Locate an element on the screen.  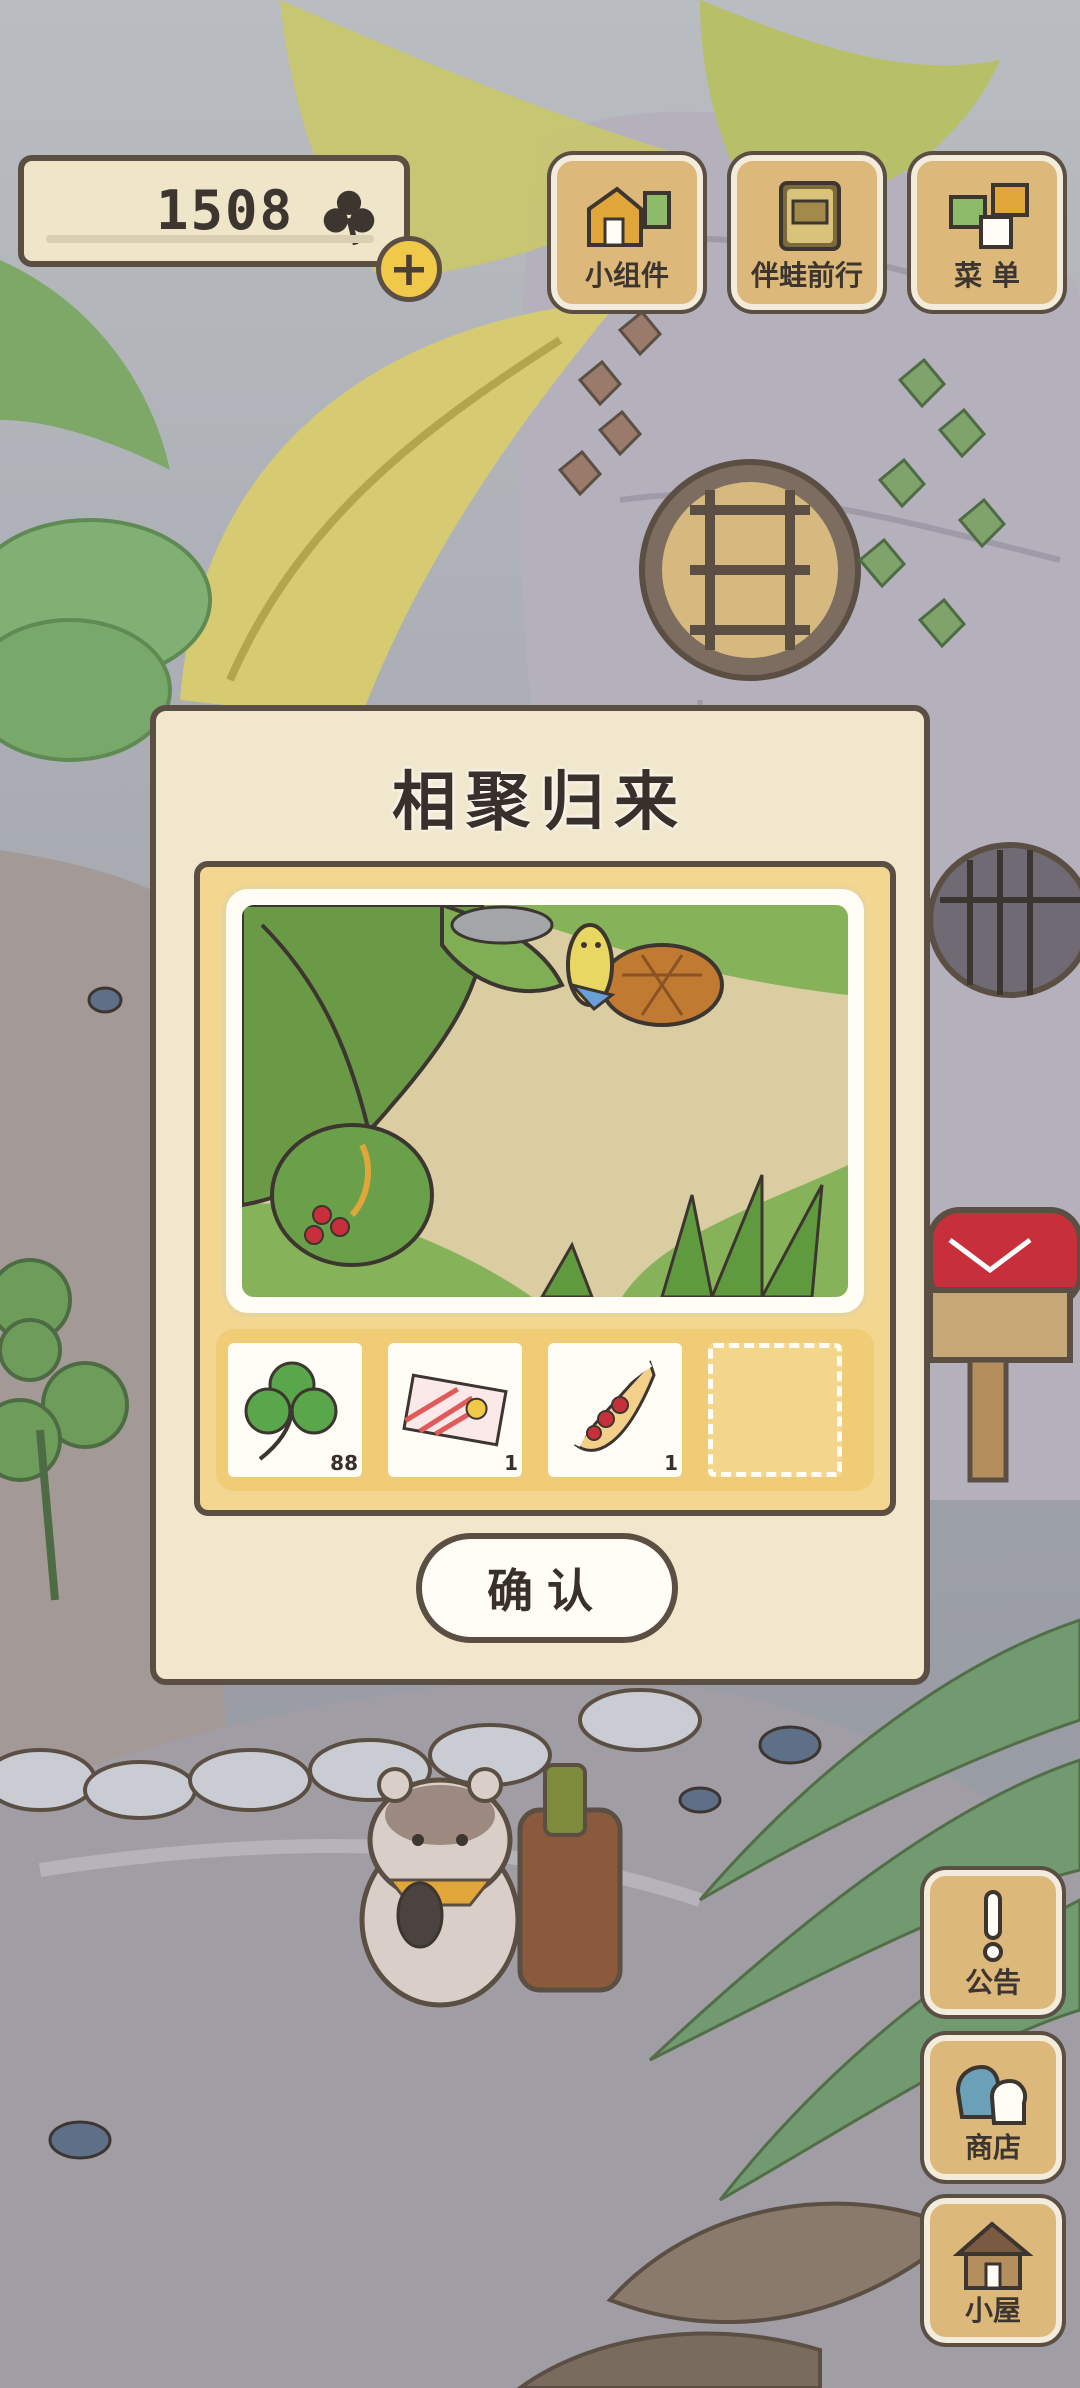
shop-button: 商店 is located at coordinates (993, 2107).